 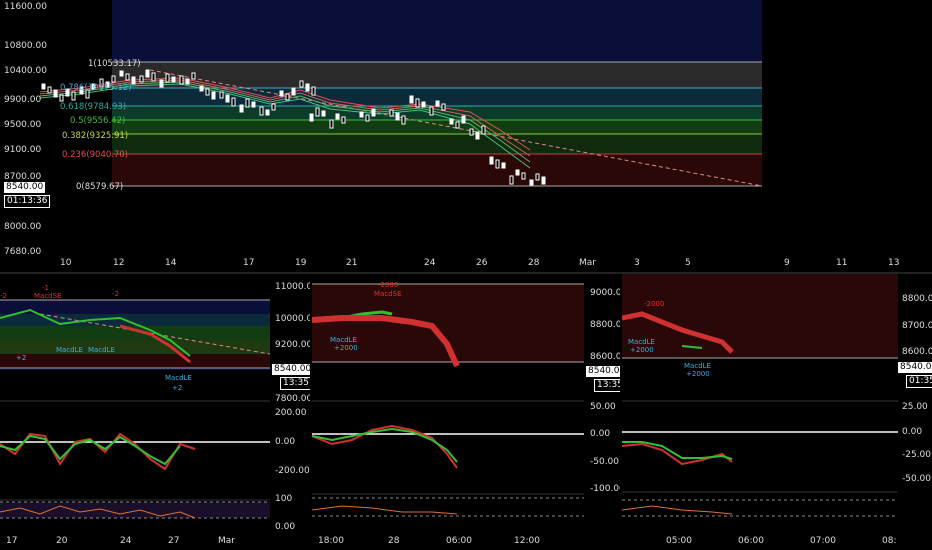 I want to click on mid-rsi-line, so click(x=385, y=510).